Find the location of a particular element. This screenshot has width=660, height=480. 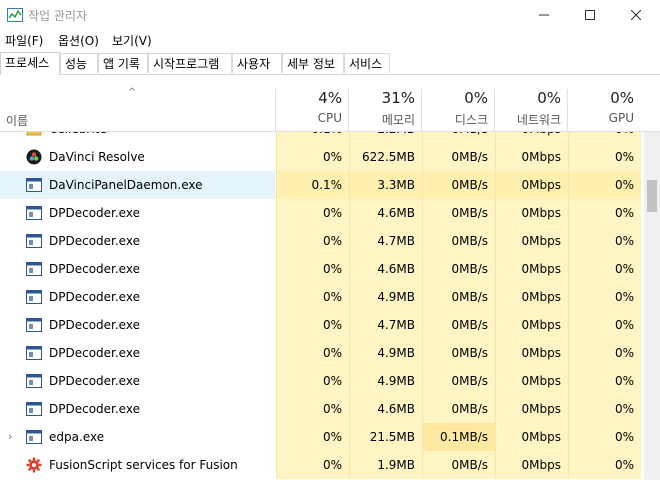

tab-users: 사용자 is located at coordinates (257, 63).